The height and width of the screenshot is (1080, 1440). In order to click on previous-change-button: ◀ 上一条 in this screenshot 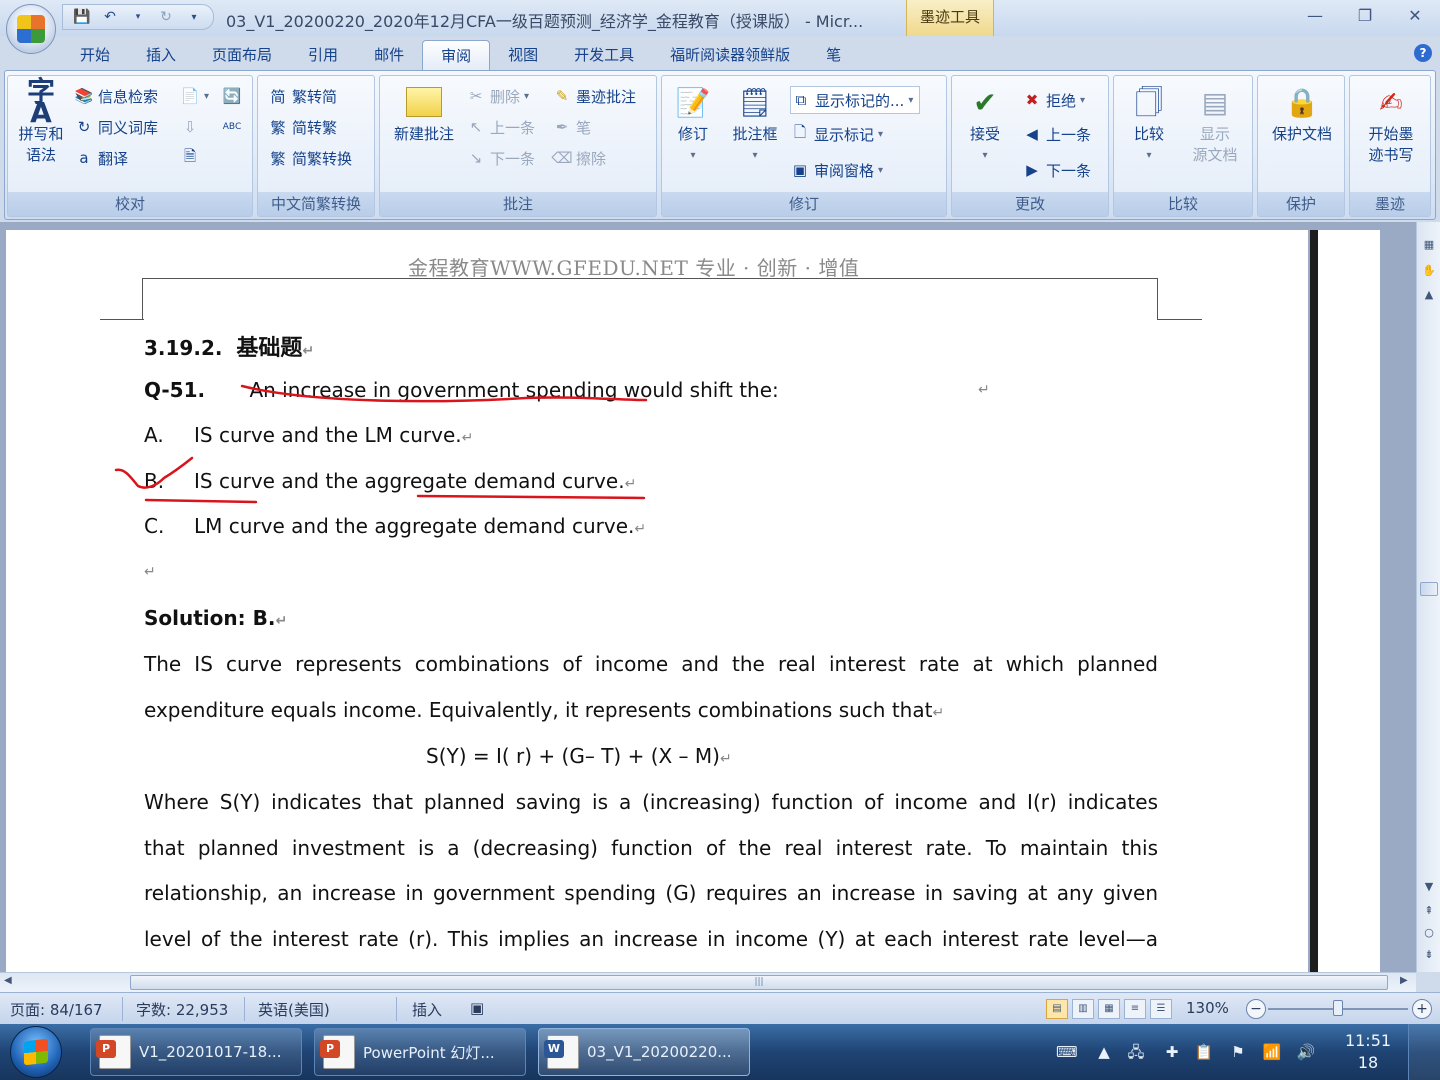, I will do `click(1056, 134)`.